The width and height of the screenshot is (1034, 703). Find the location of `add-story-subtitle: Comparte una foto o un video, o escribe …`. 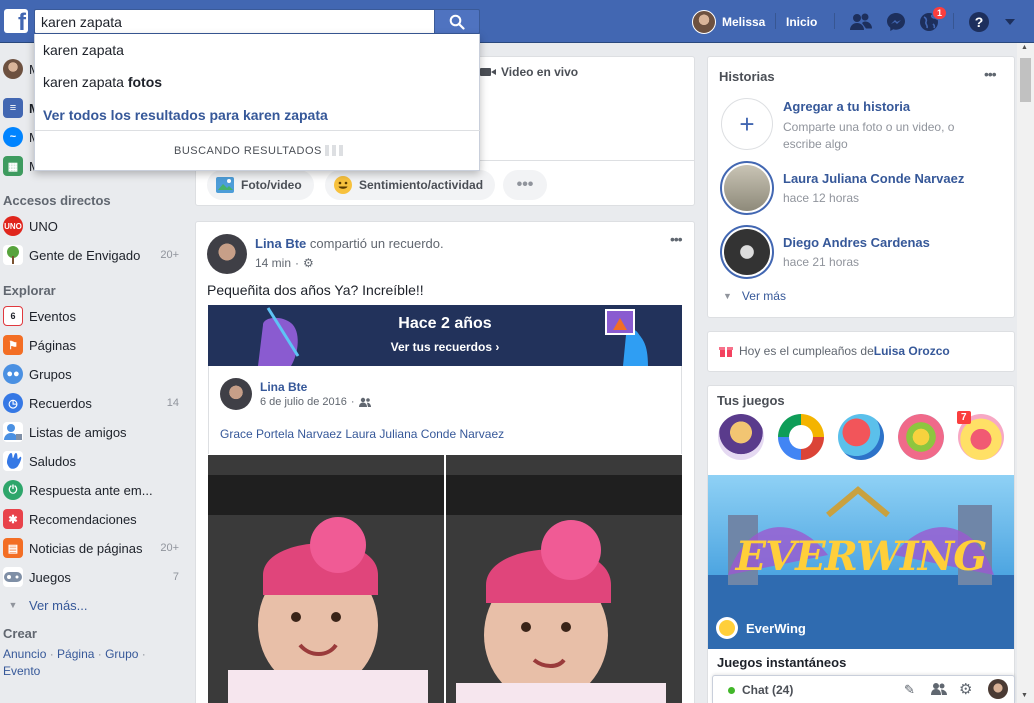

add-story-subtitle: Comparte una foto o un video, o escribe … is located at coordinates (869, 135).